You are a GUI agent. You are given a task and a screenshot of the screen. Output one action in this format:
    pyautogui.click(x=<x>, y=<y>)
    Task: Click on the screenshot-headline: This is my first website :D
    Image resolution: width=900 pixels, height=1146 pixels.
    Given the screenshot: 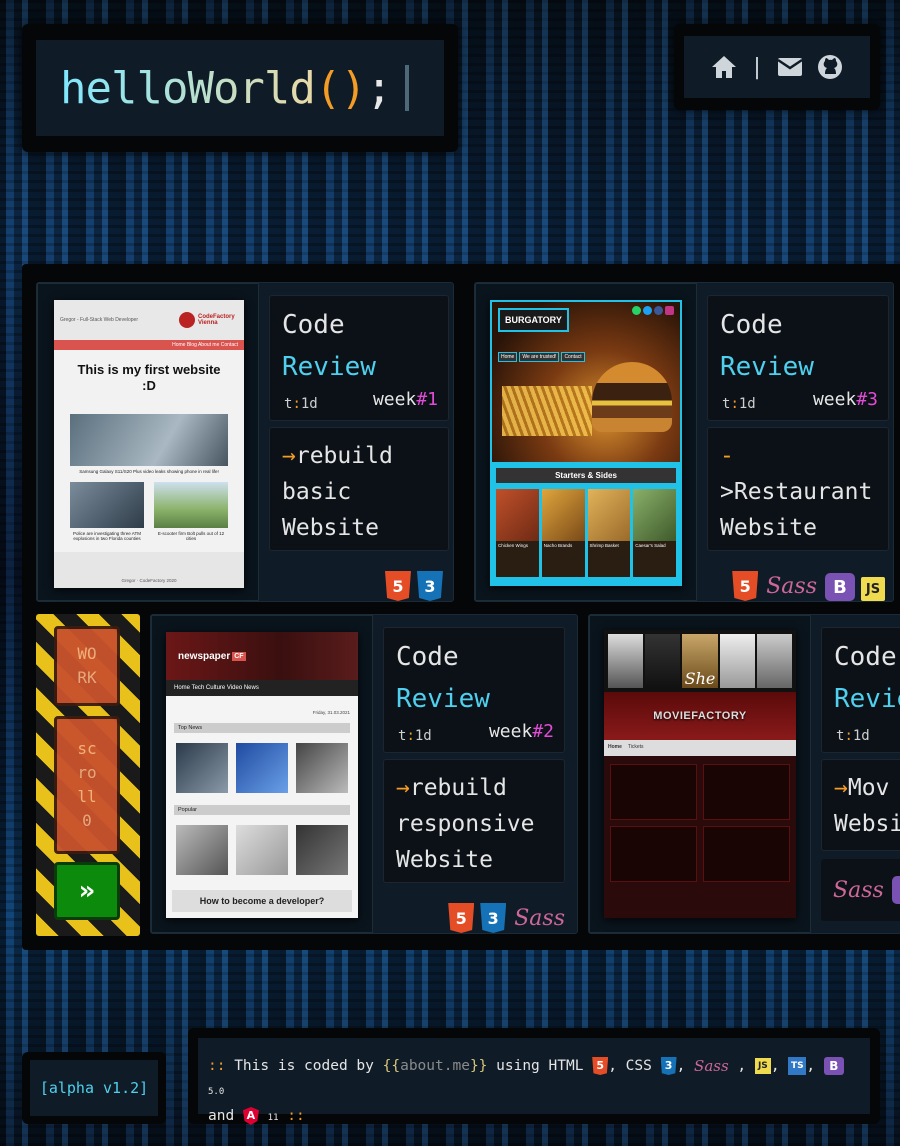 What is the action you would take?
    pyautogui.click(x=149, y=377)
    